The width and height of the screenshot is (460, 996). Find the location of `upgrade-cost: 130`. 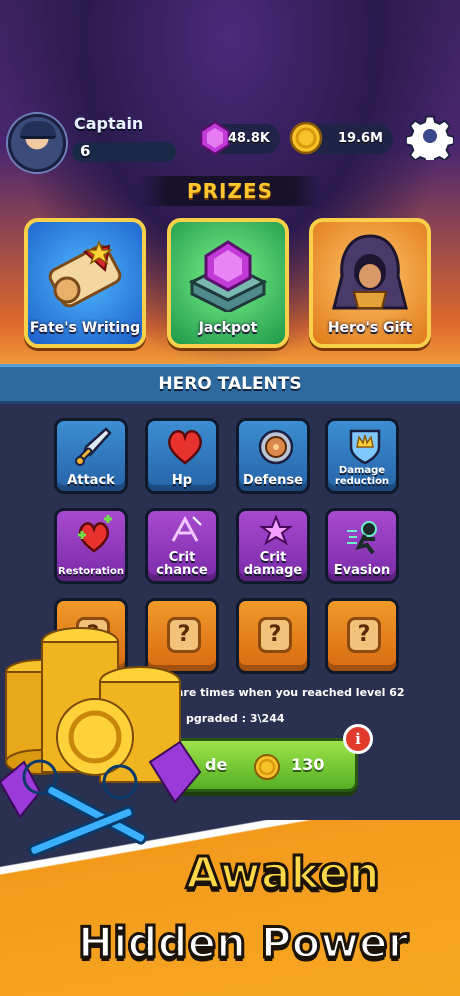

upgrade-cost: 130 is located at coordinates (308, 764).